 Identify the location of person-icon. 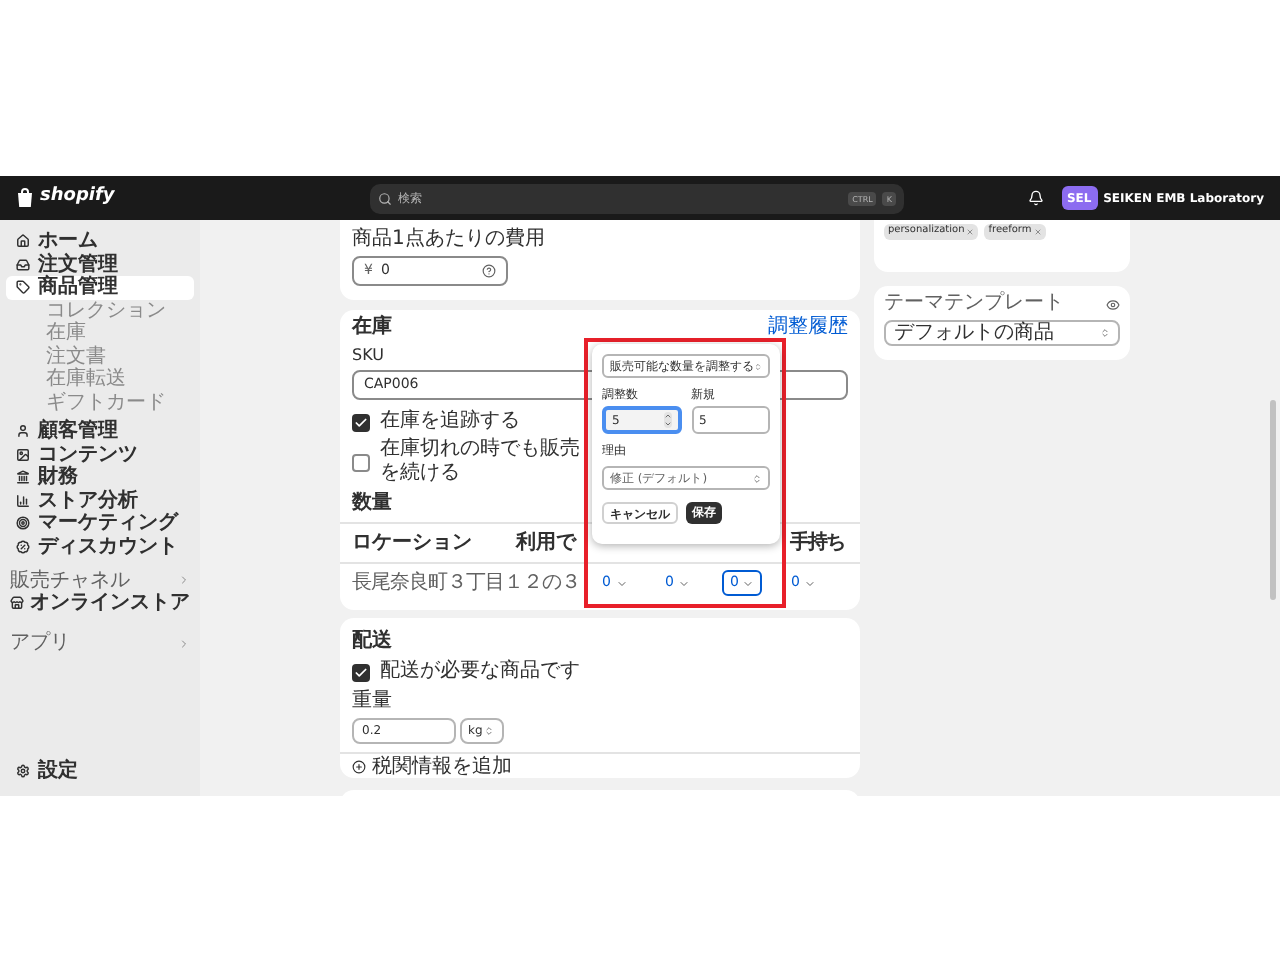
(23, 431).